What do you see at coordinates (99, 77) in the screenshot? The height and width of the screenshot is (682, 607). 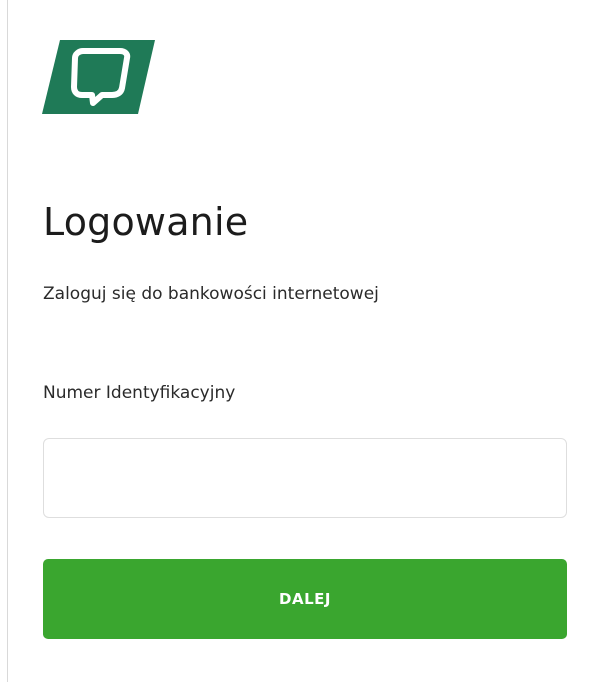 I see `bank-logo-icon` at bounding box center [99, 77].